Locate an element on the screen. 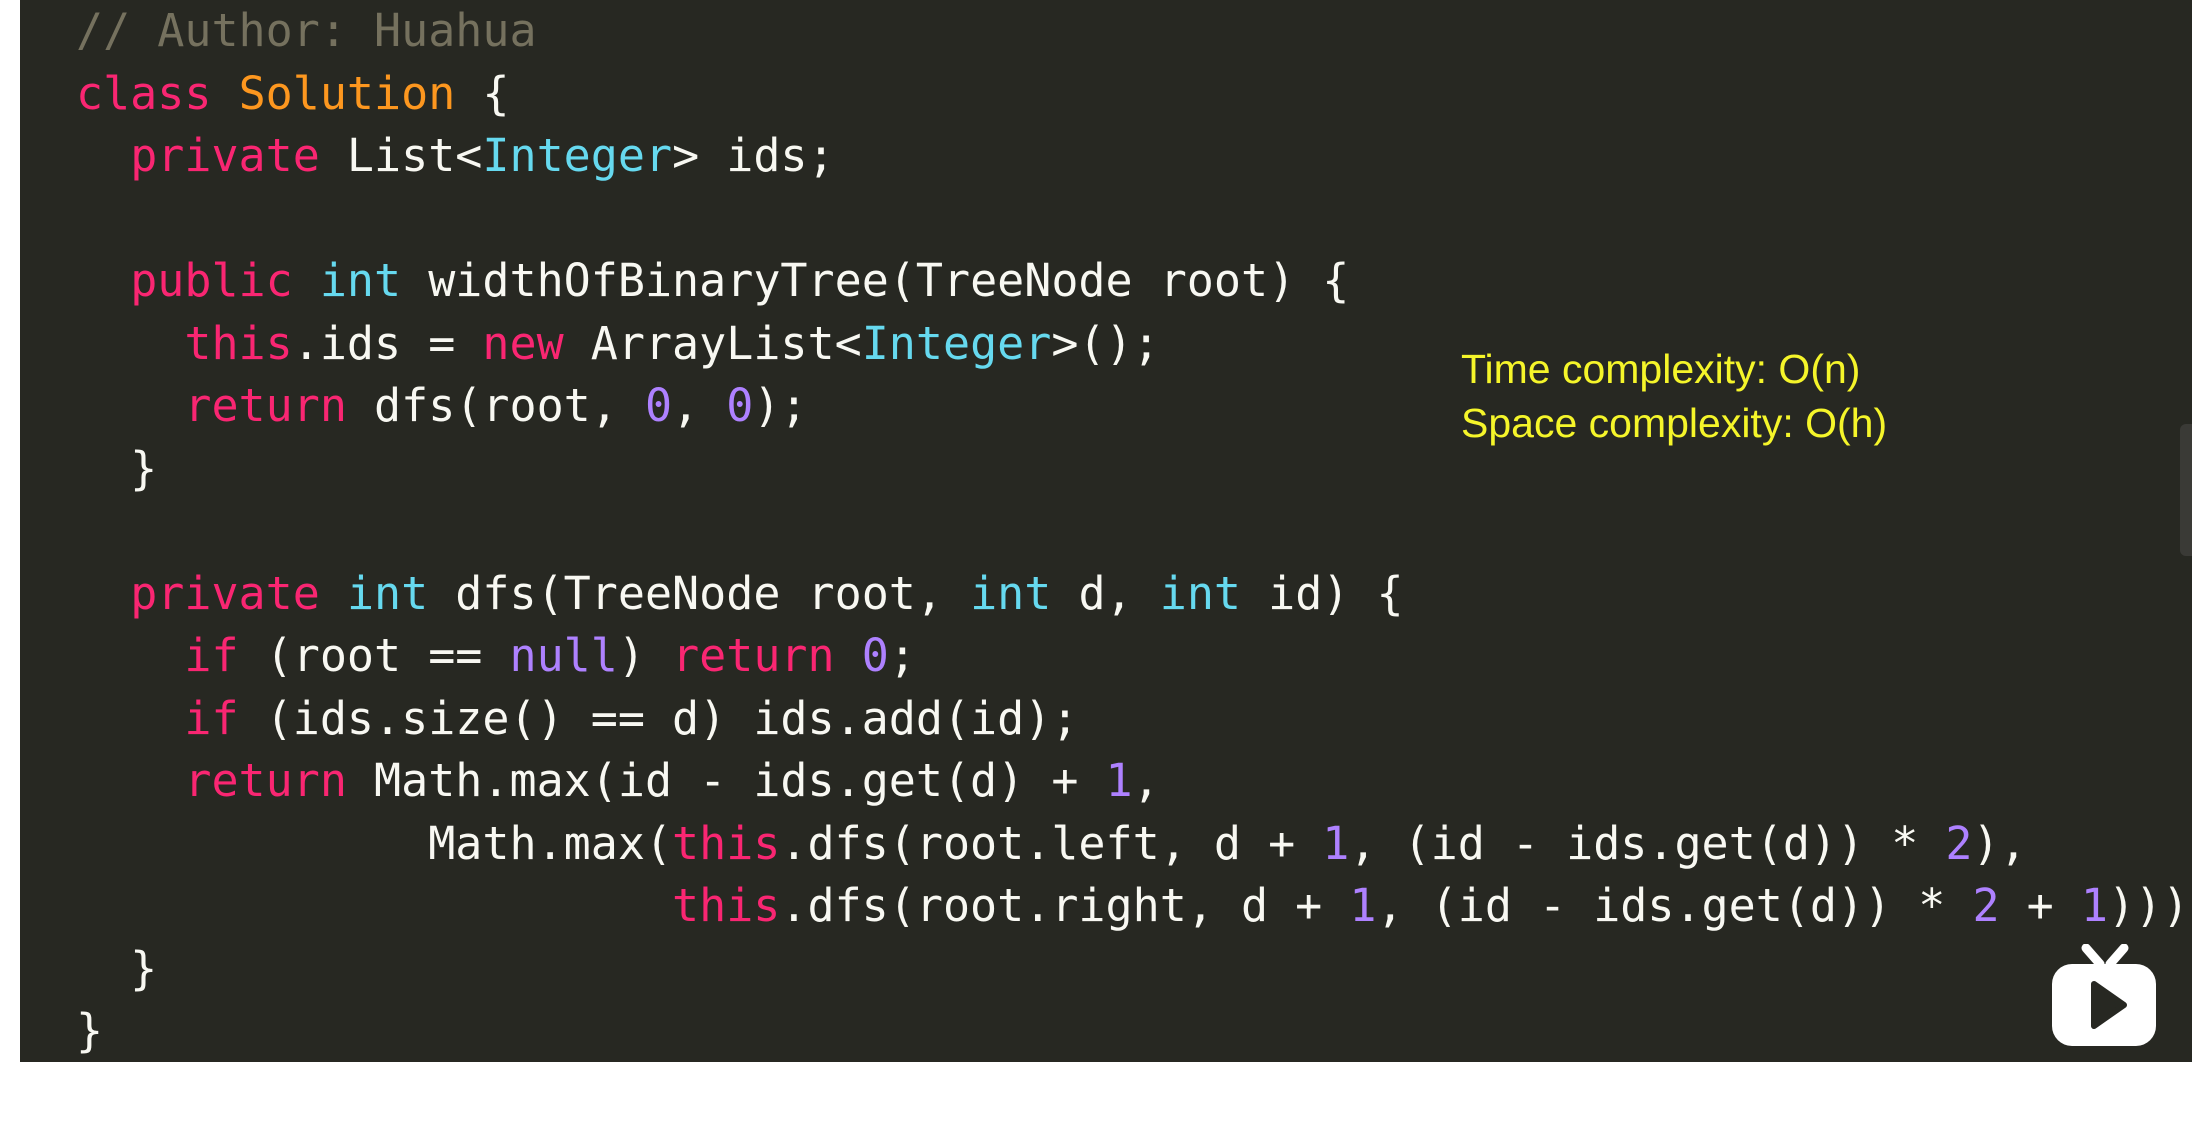 The width and height of the screenshot is (2192, 1137). code-token: ), is located at coordinates (1999, 843).